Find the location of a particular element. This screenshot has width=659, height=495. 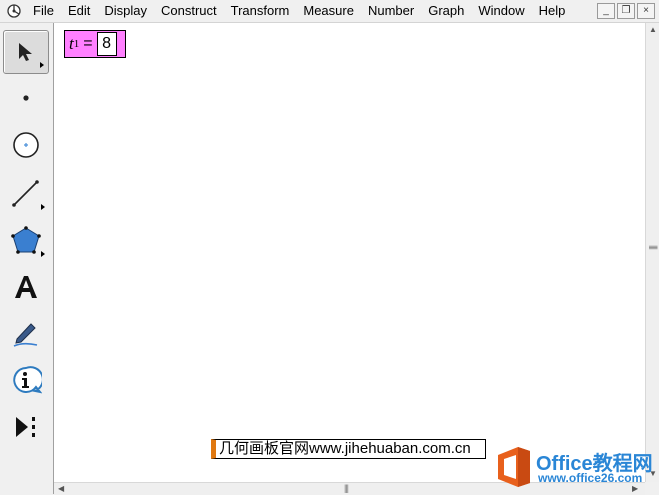

point-icon is located at coordinates (26, 98).